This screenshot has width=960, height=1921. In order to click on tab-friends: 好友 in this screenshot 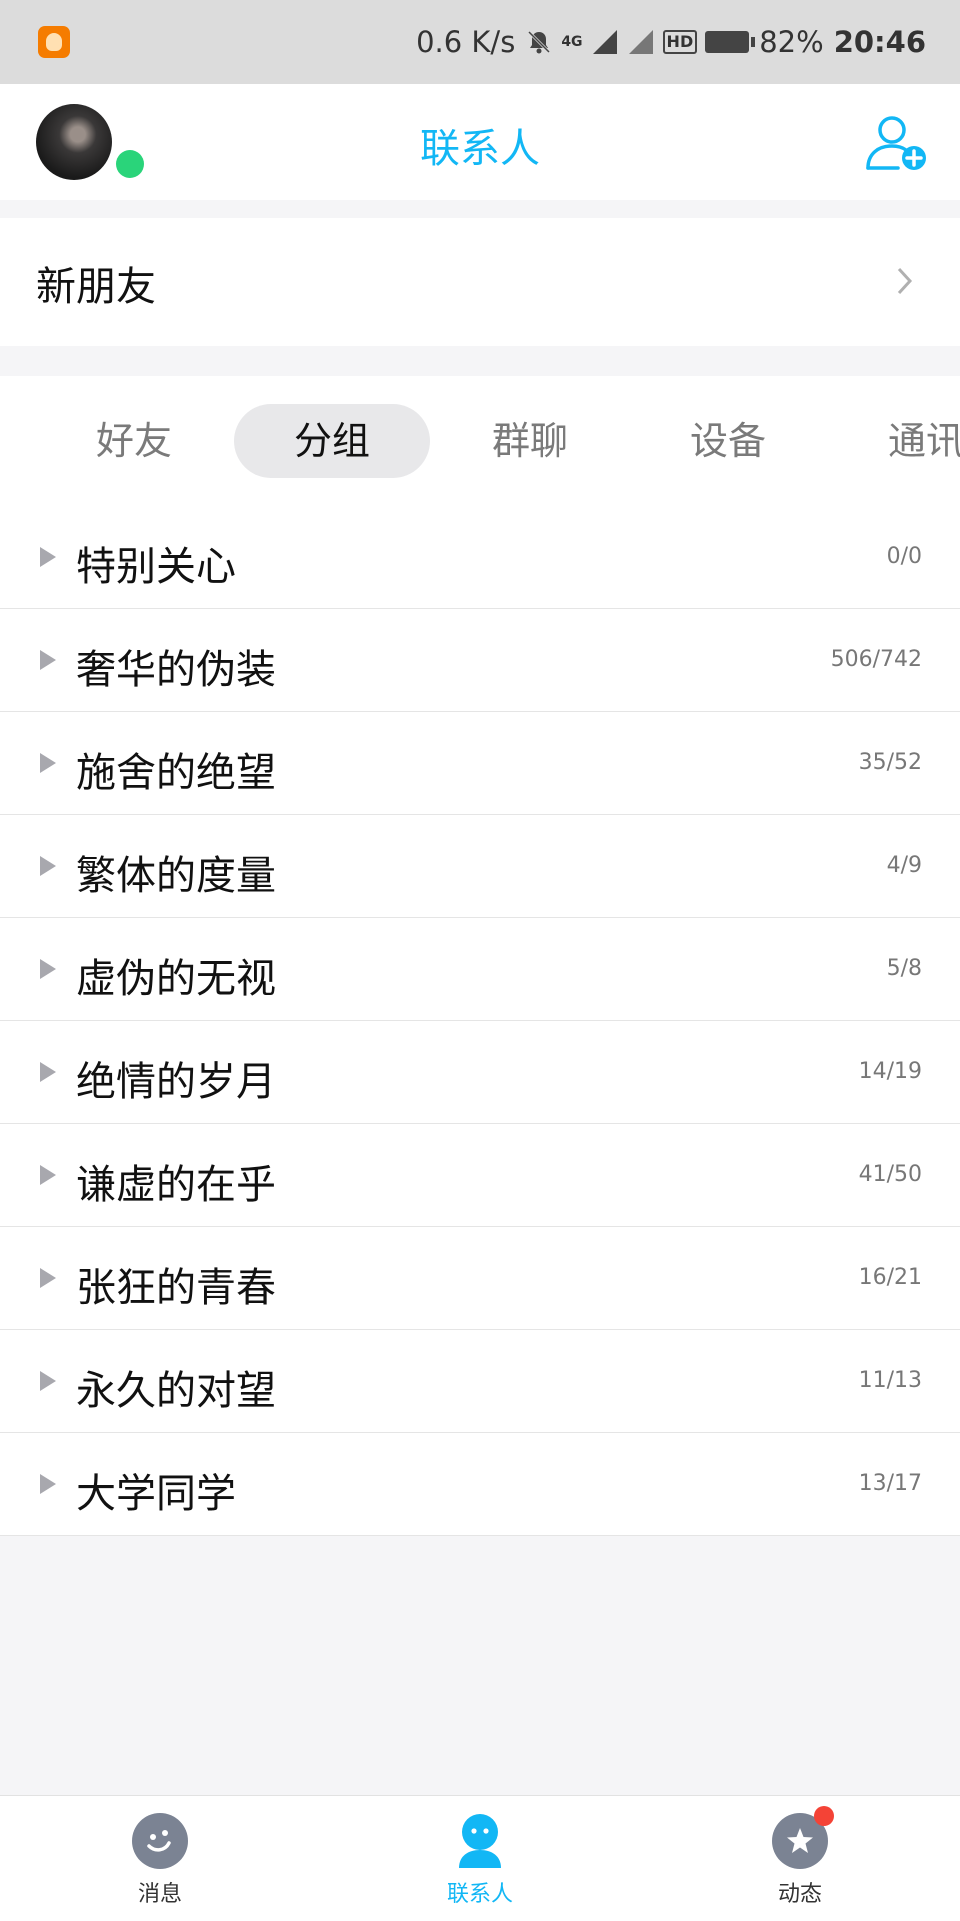, I will do `click(134, 441)`.